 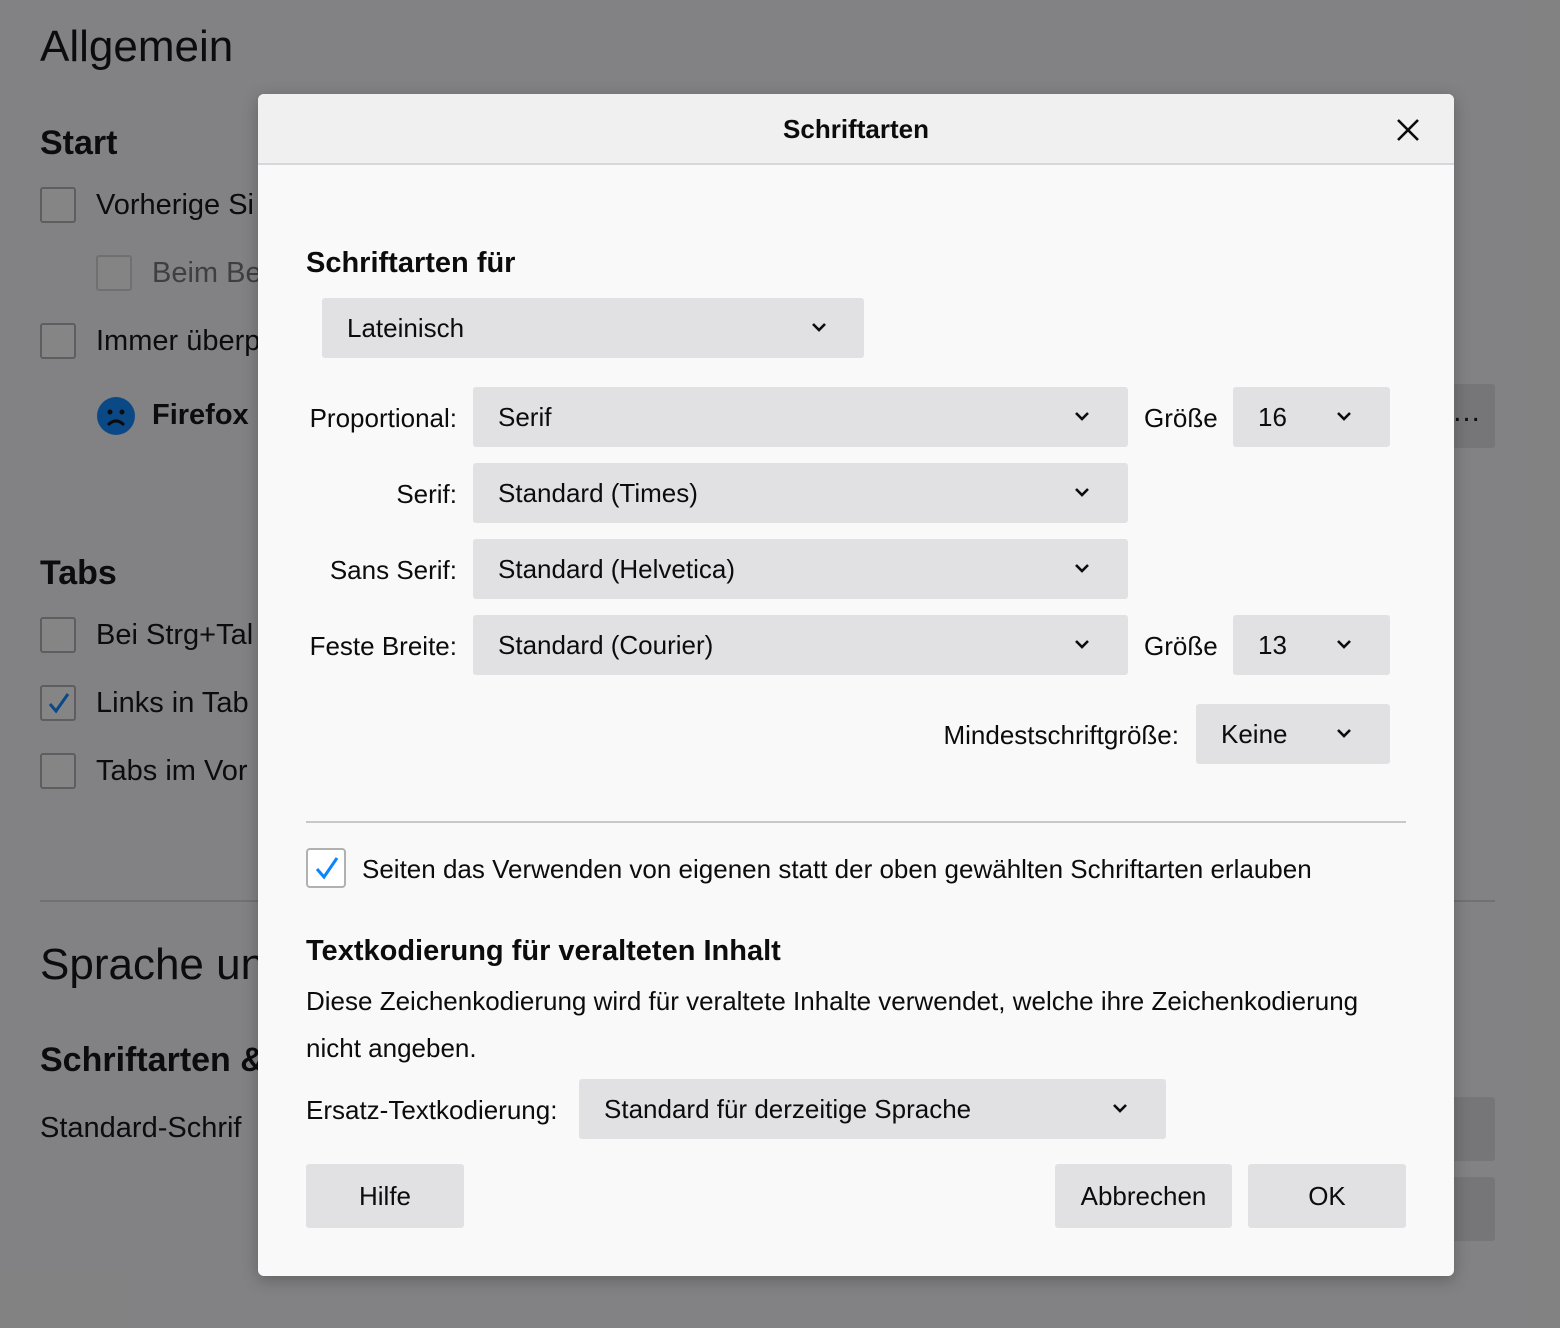 What do you see at coordinates (800, 645) in the screenshot?
I see `monospace-select: Standard (Courier)` at bounding box center [800, 645].